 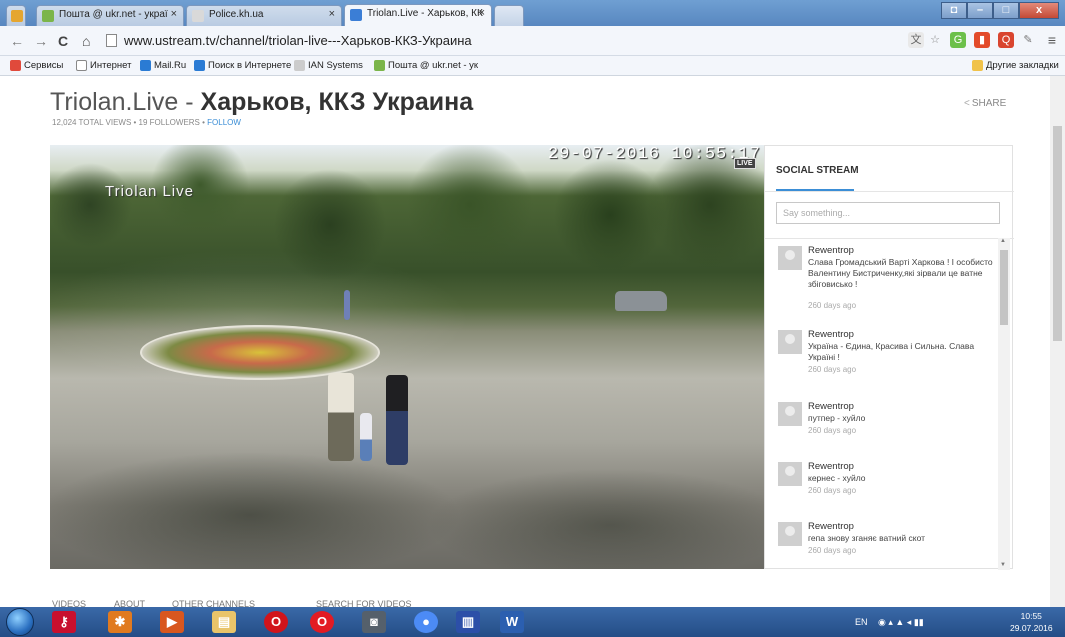 What do you see at coordinates (468, 622) in the screenshot?
I see `save-icon: ▥` at bounding box center [468, 622].